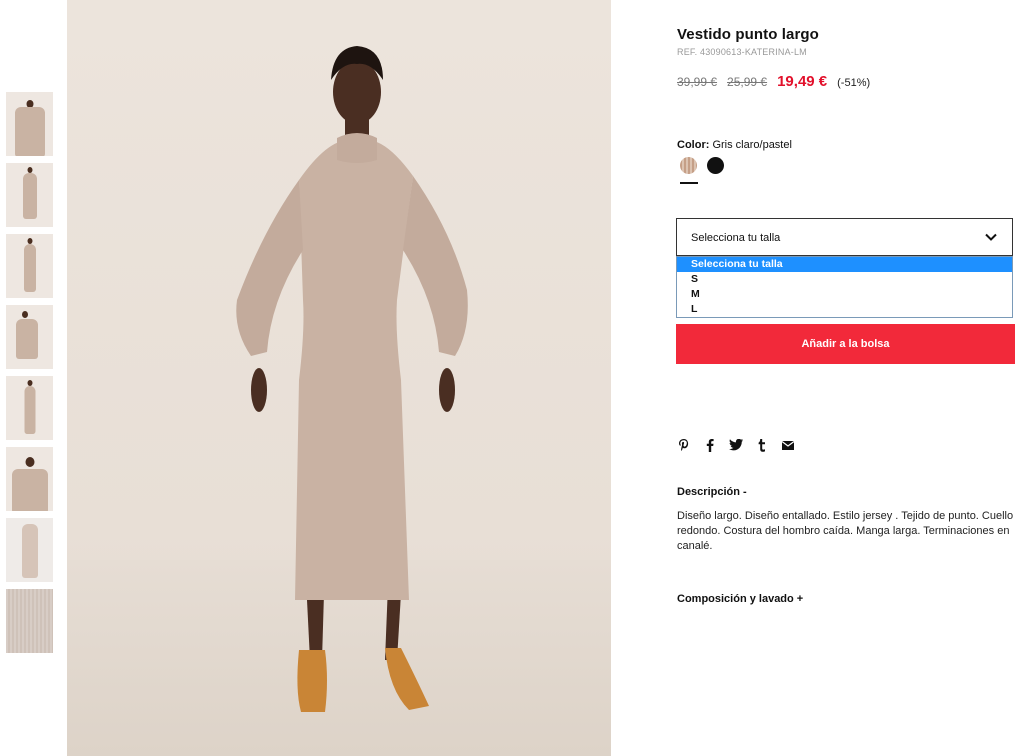 The height and width of the screenshot is (756, 1019). Describe the element at coordinates (740, 599) in the screenshot. I see `composition-heading: Composición y lavado +` at that location.